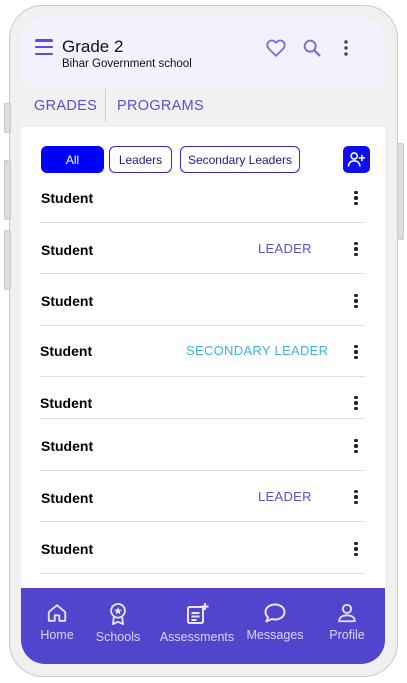 The image size is (407, 683). Describe the element at coordinates (275, 613) in the screenshot. I see `chat-icon` at that location.